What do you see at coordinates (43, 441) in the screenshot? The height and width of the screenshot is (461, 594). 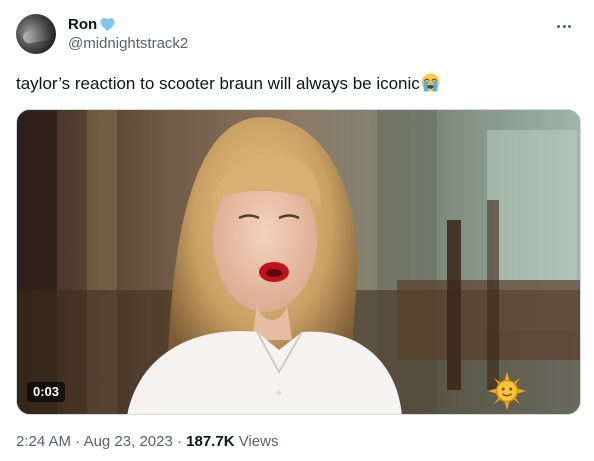 I see `tweet-time-link: 2:24 AM` at bounding box center [43, 441].